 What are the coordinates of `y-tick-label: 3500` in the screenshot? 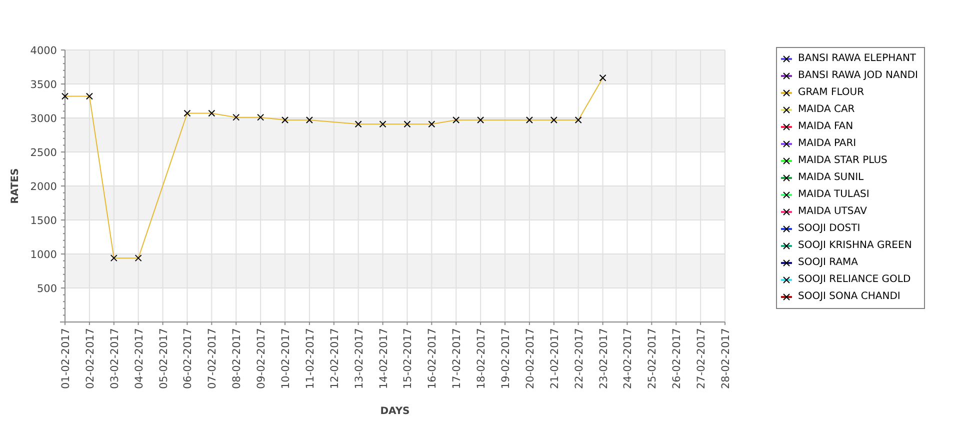 It's located at (43, 85).